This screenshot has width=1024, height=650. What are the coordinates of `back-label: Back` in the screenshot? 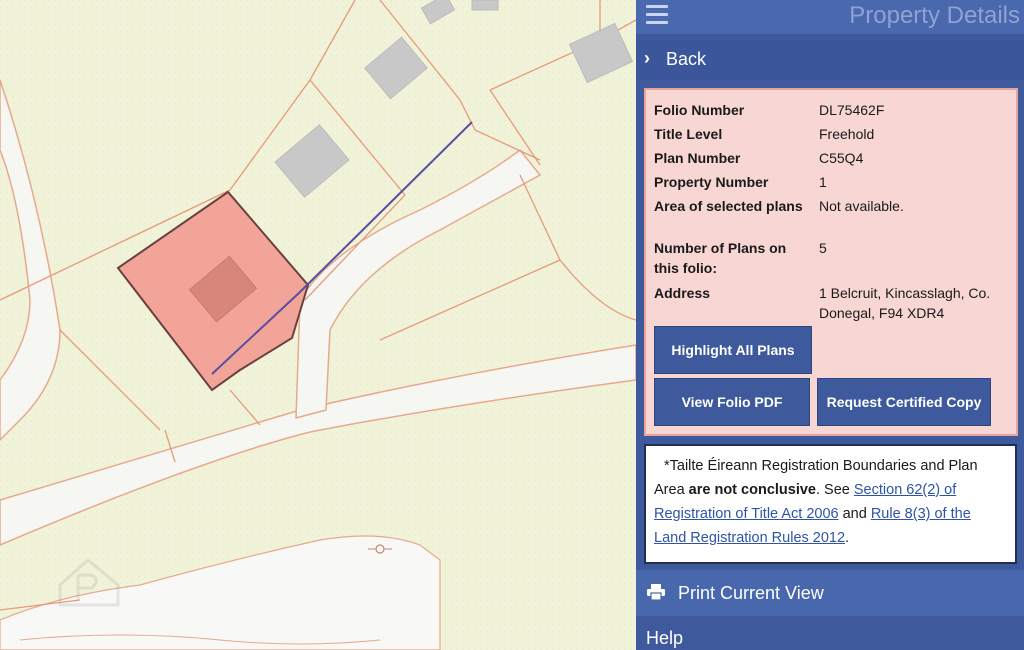 It's located at (686, 59).